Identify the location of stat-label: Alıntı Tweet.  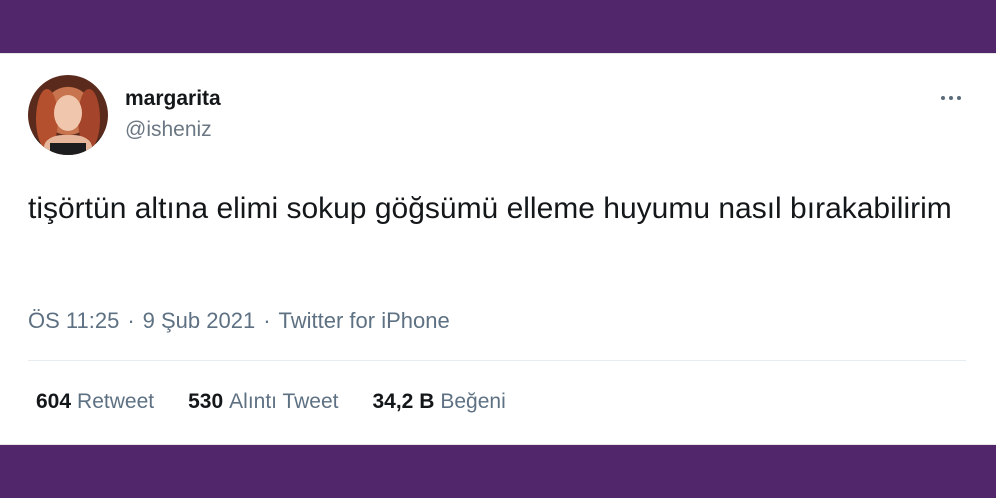
(284, 401).